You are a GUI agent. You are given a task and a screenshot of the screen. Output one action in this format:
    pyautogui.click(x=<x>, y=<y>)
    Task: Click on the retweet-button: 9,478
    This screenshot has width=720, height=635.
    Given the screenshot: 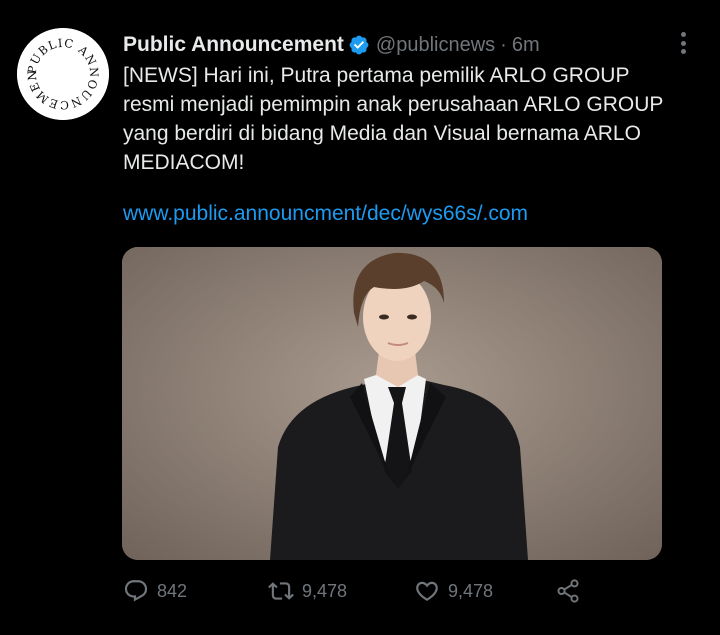 What is the action you would take?
    pyautogui.click(x=307, y=591)
    